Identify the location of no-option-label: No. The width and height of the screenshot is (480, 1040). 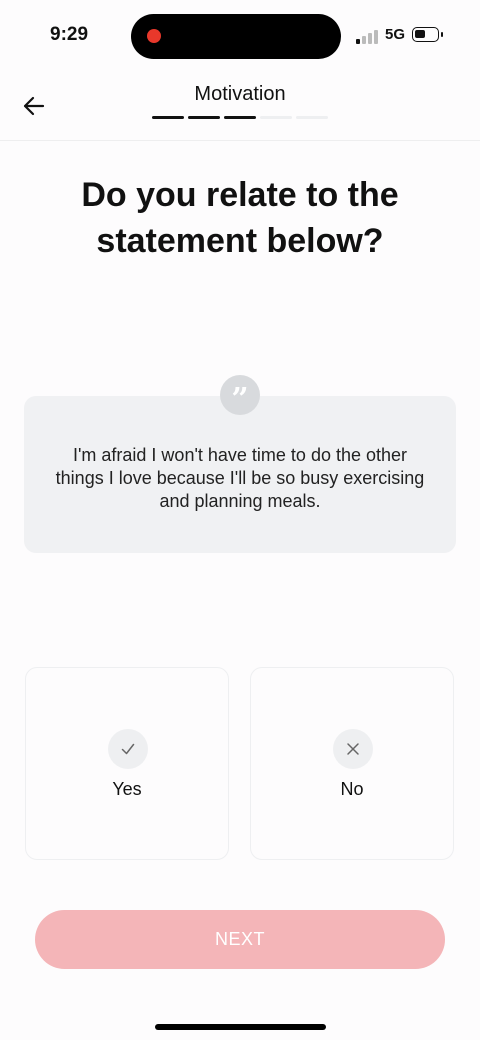
(352, 789).